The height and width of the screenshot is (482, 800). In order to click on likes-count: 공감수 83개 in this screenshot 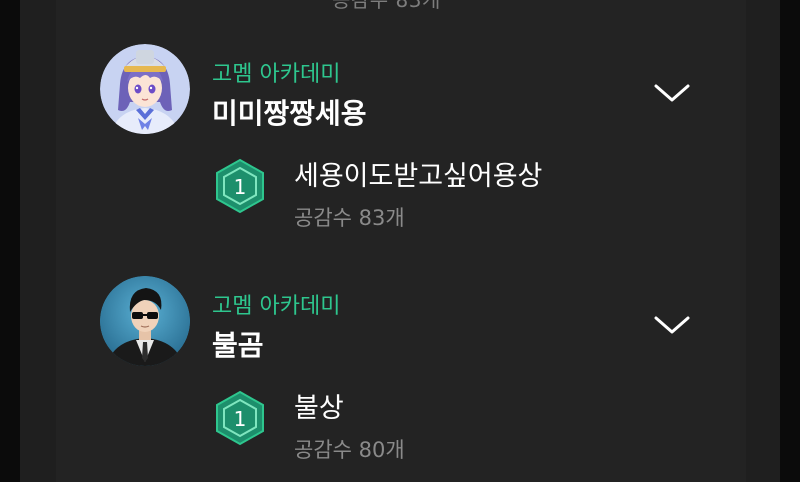, I will do `click(349, 218)`.